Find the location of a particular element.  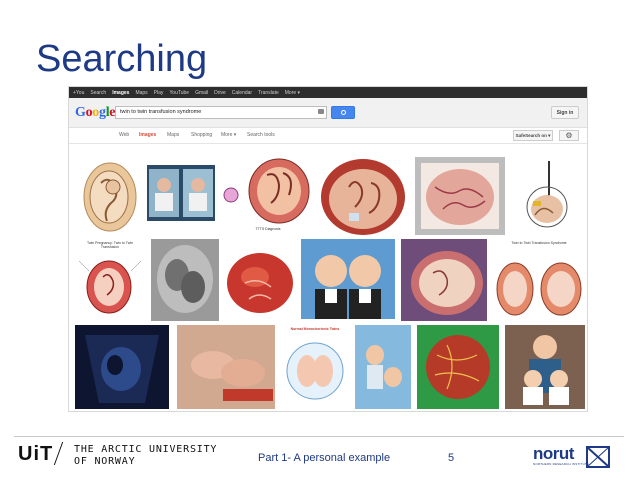

result-twin-infants-photo is located at coordinates (383, 367).